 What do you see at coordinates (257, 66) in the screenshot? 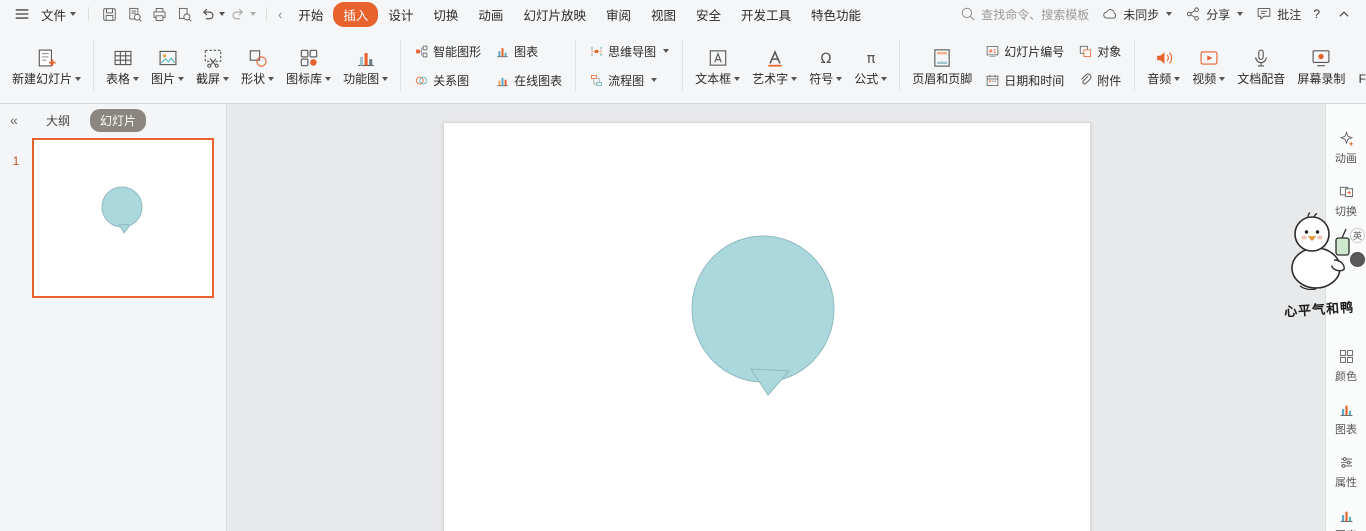
I see `ribbon-button-shape: 形状` at bounding box center [257, 66].